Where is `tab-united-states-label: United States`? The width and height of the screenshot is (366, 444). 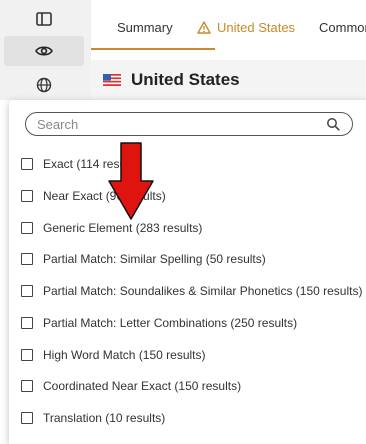 tab-united-states-label: United States is located at coordinates (256, 27).